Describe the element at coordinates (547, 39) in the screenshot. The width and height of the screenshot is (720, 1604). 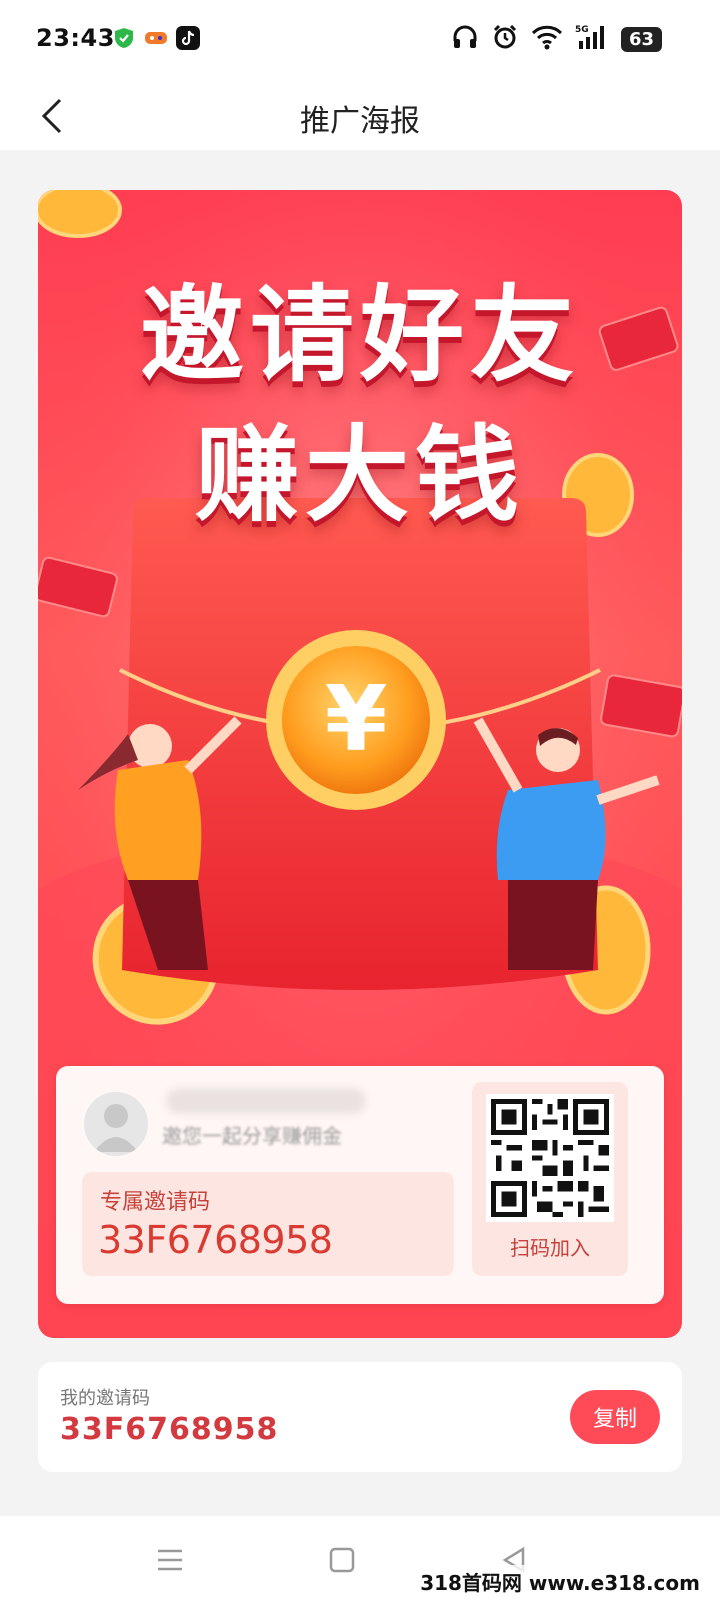
I see `wifi-icon` at that location.